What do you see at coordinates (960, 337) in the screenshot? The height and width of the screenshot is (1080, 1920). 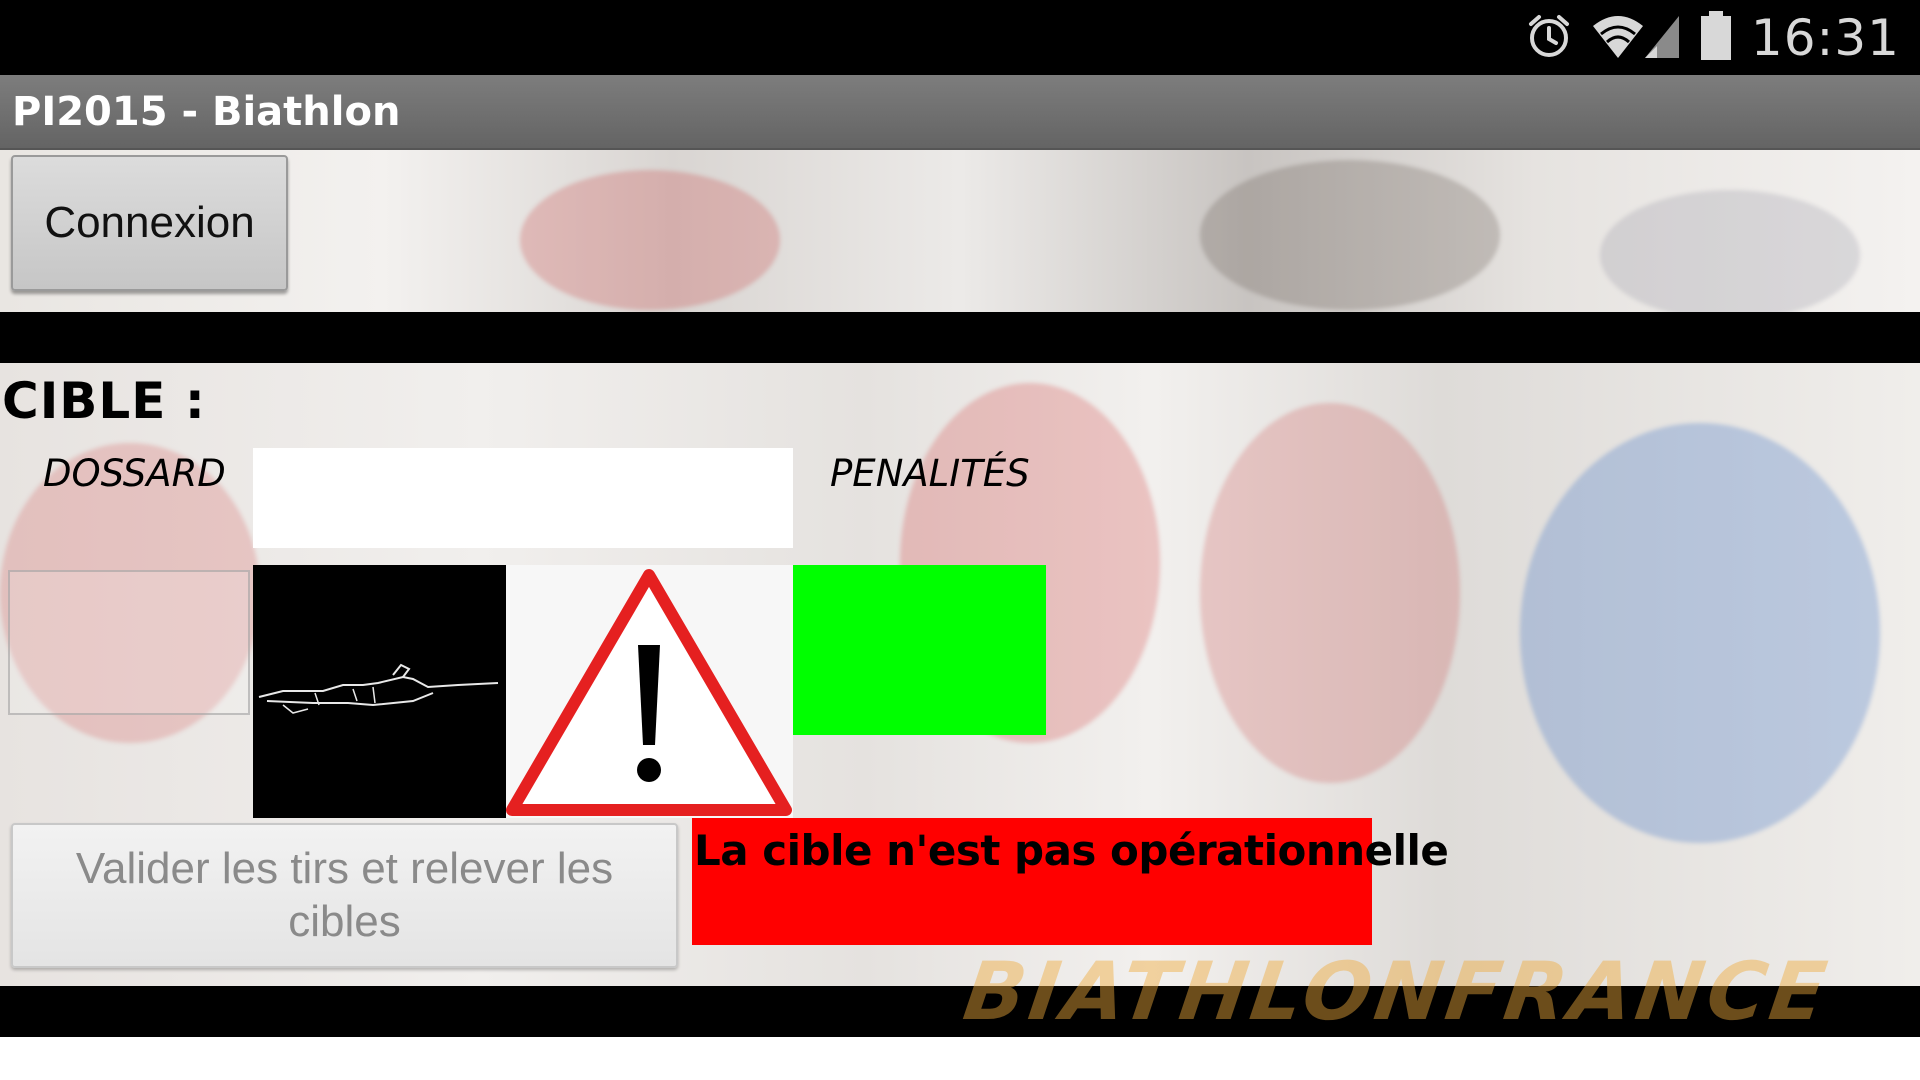 I see `divider-bar-top` at bounding box center [960, 337].